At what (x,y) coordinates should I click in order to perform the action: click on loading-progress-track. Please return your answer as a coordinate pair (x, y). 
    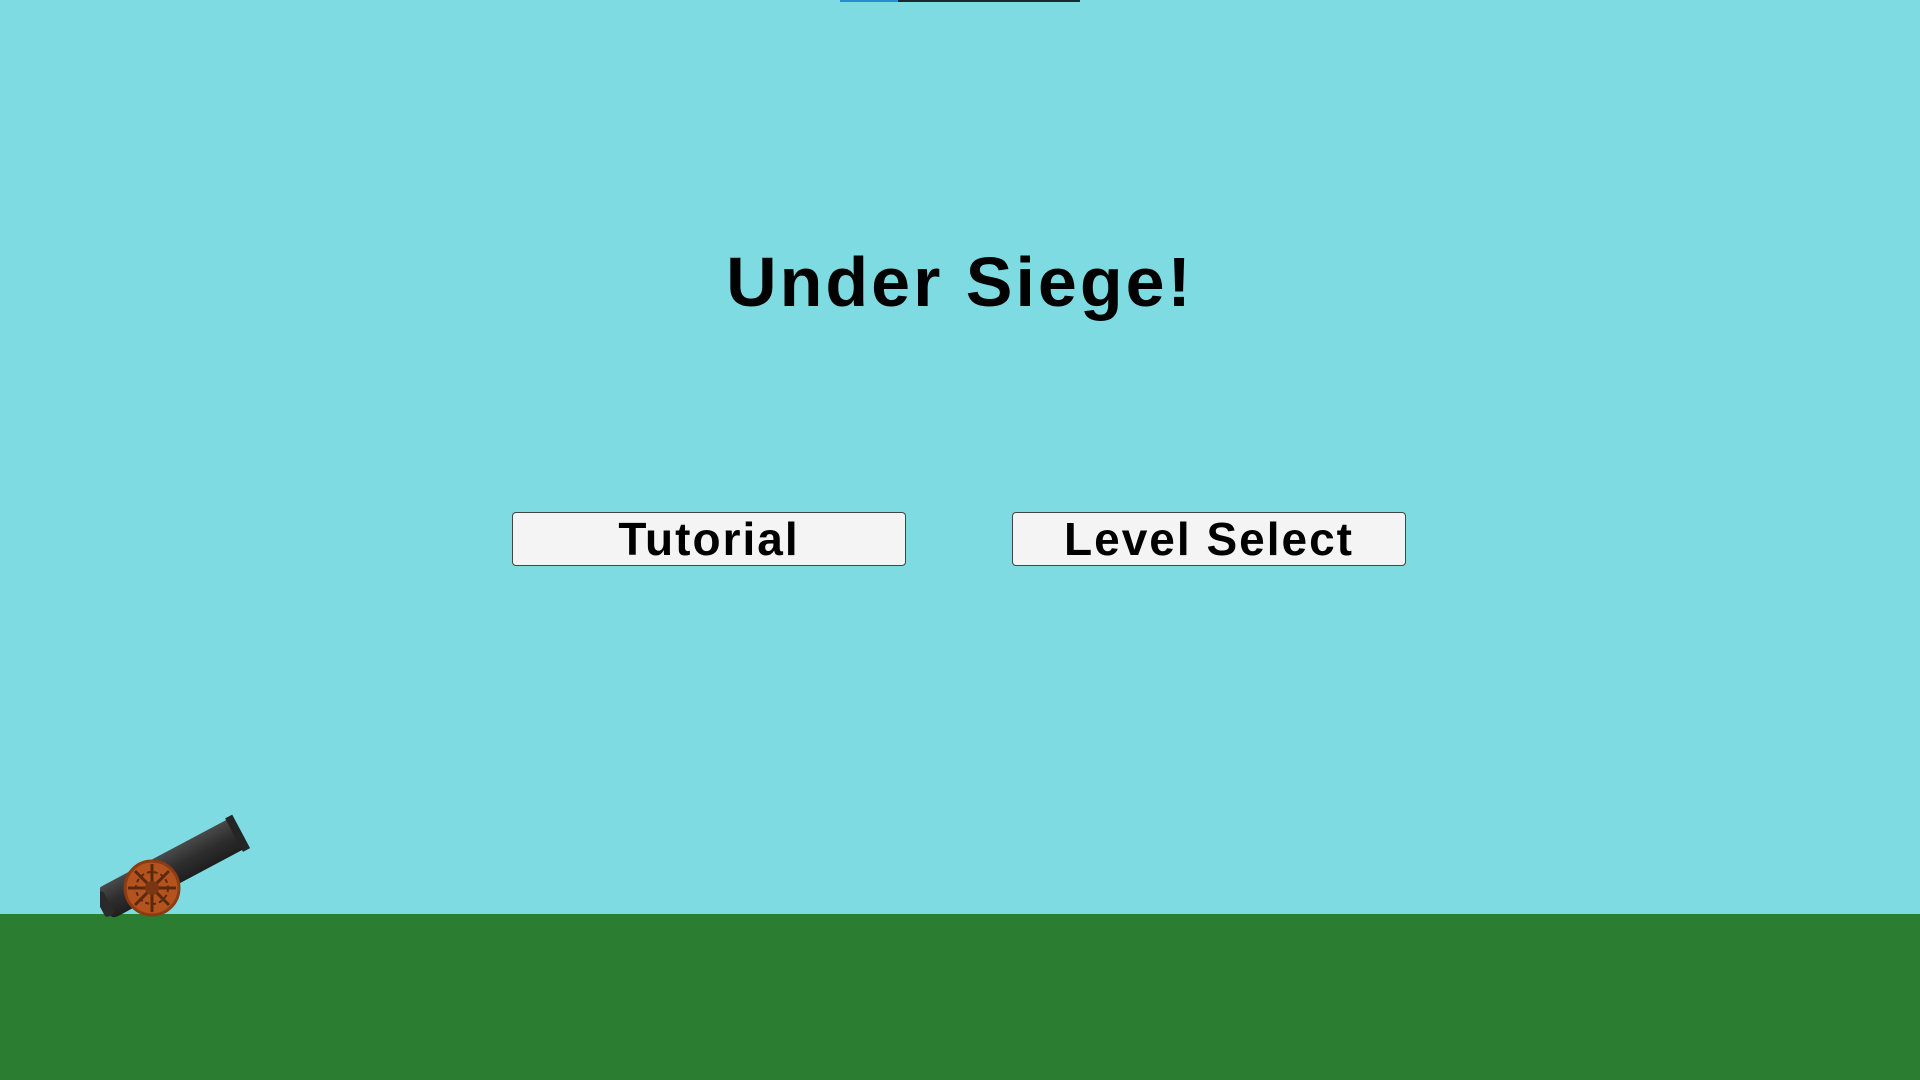
    Looking at the image, I should click on (989, 1).